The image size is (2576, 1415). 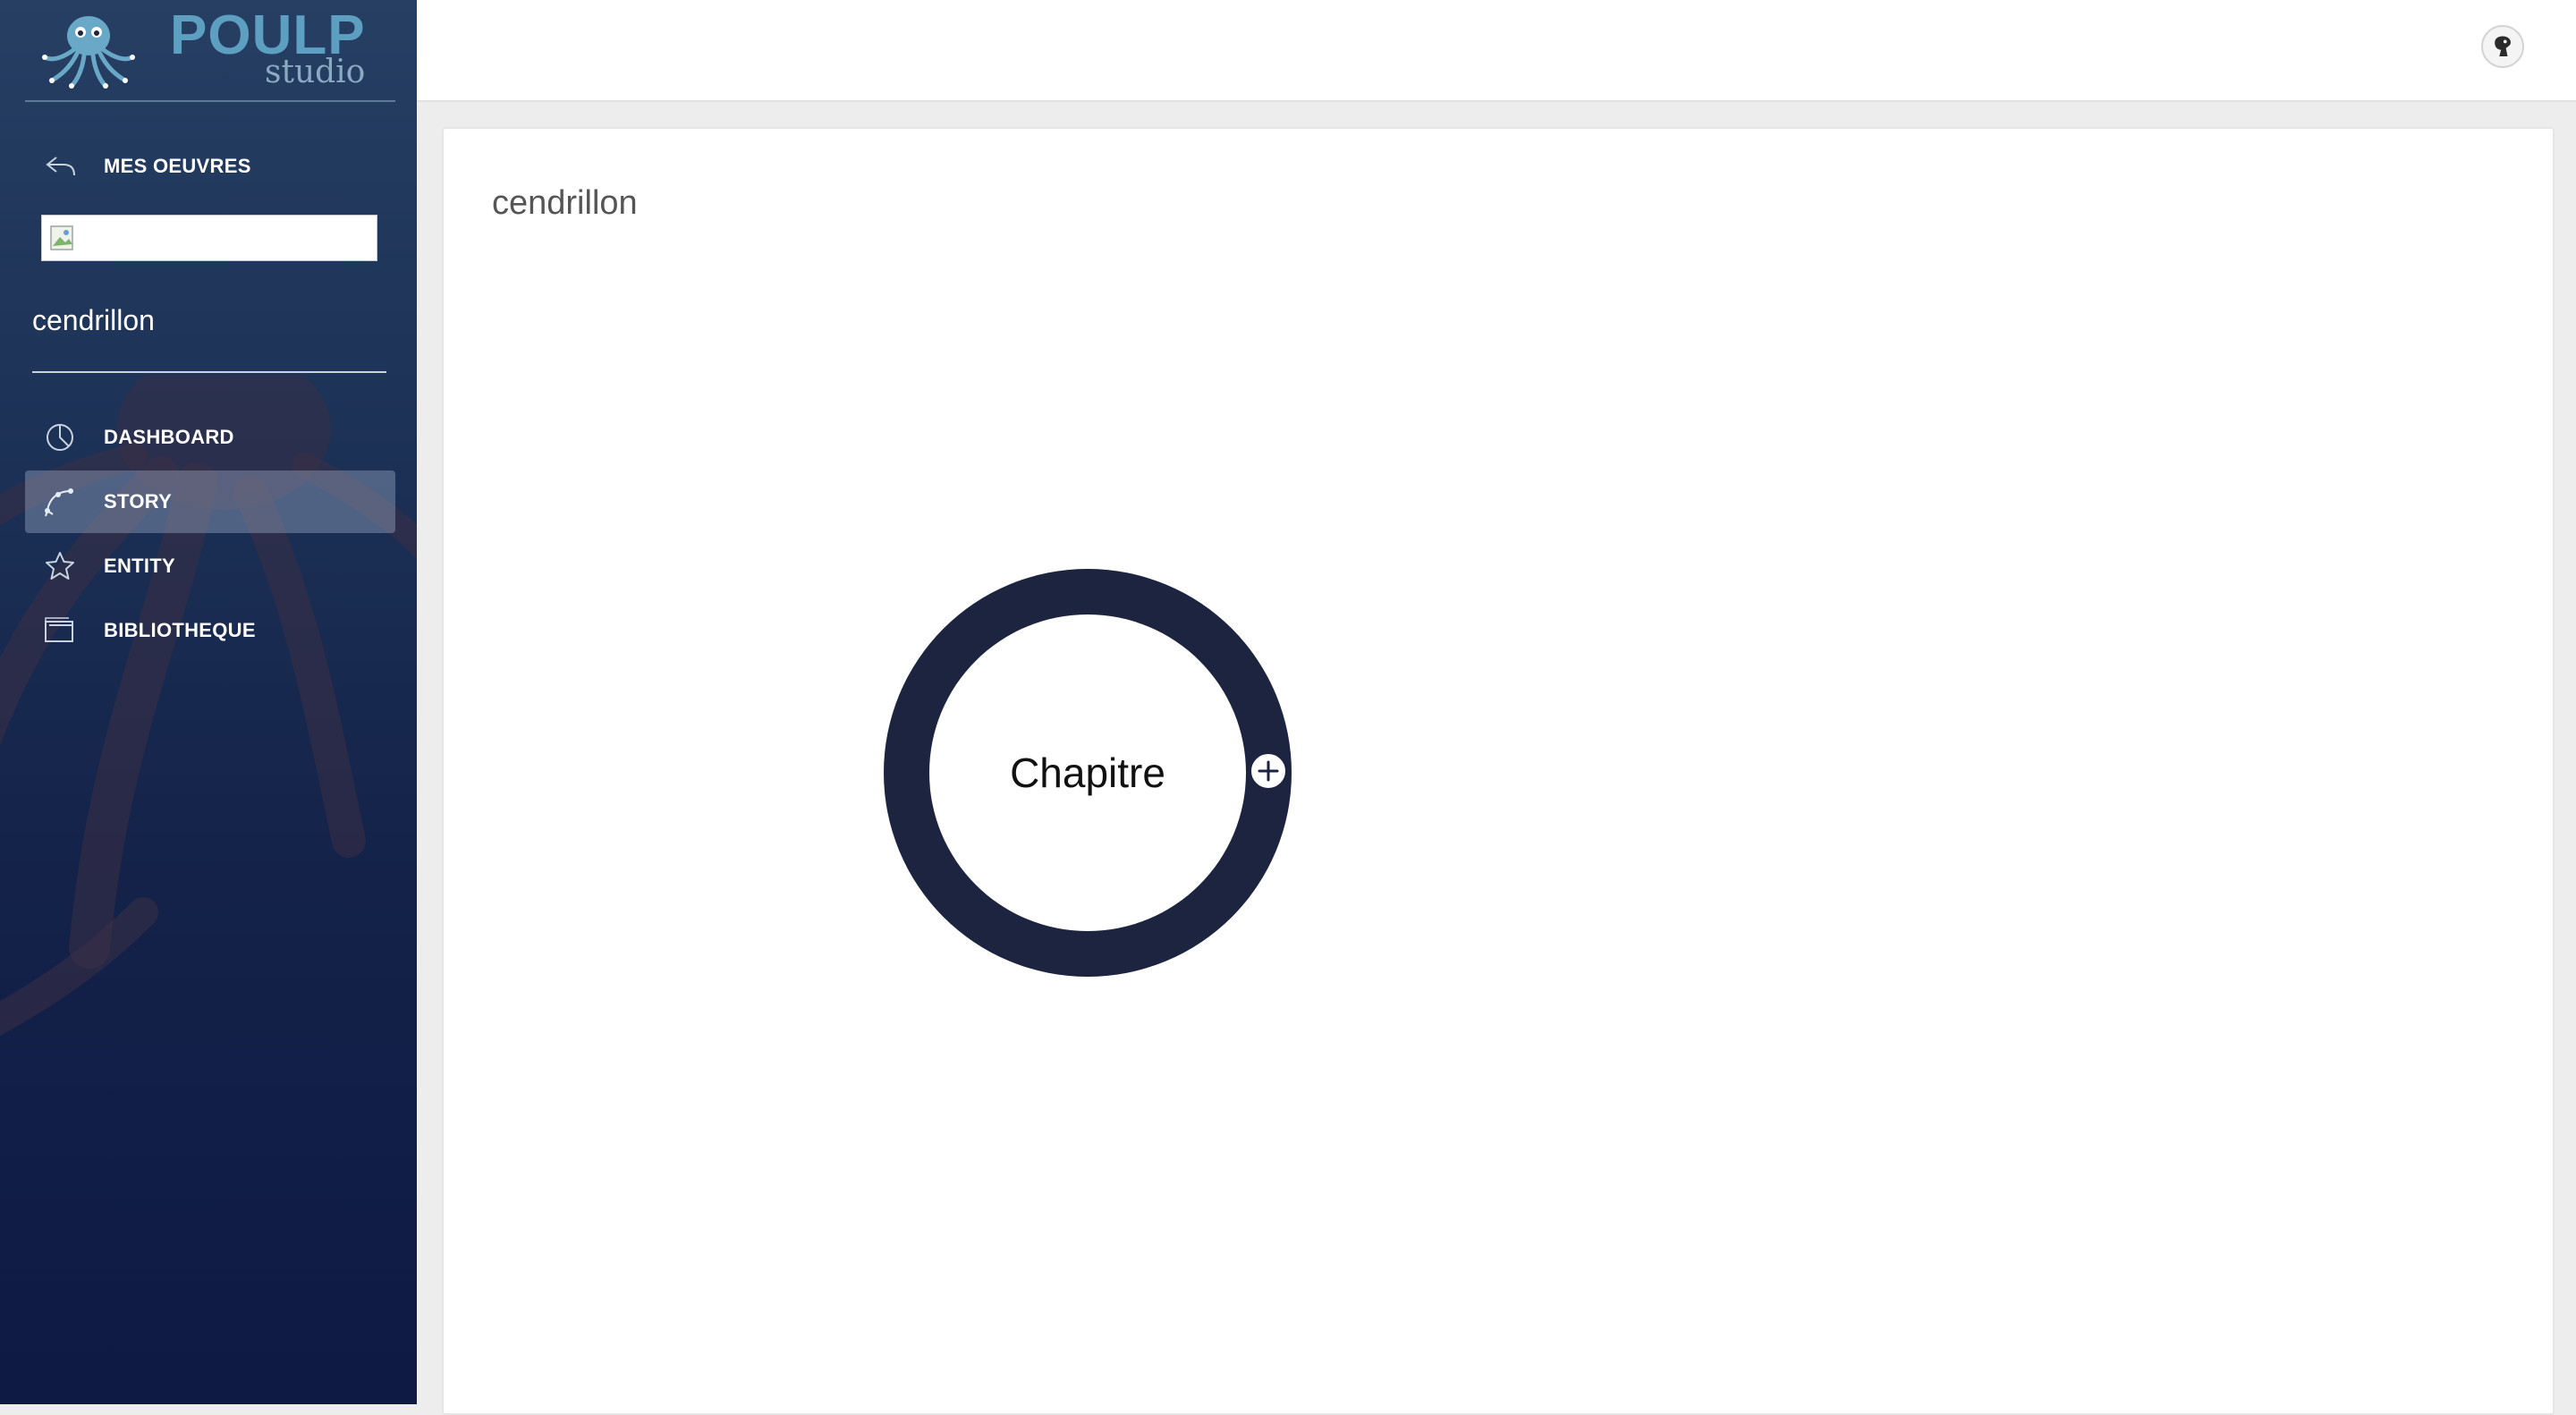 I want to click on broken-image-icon, so click(x=61, y=238).